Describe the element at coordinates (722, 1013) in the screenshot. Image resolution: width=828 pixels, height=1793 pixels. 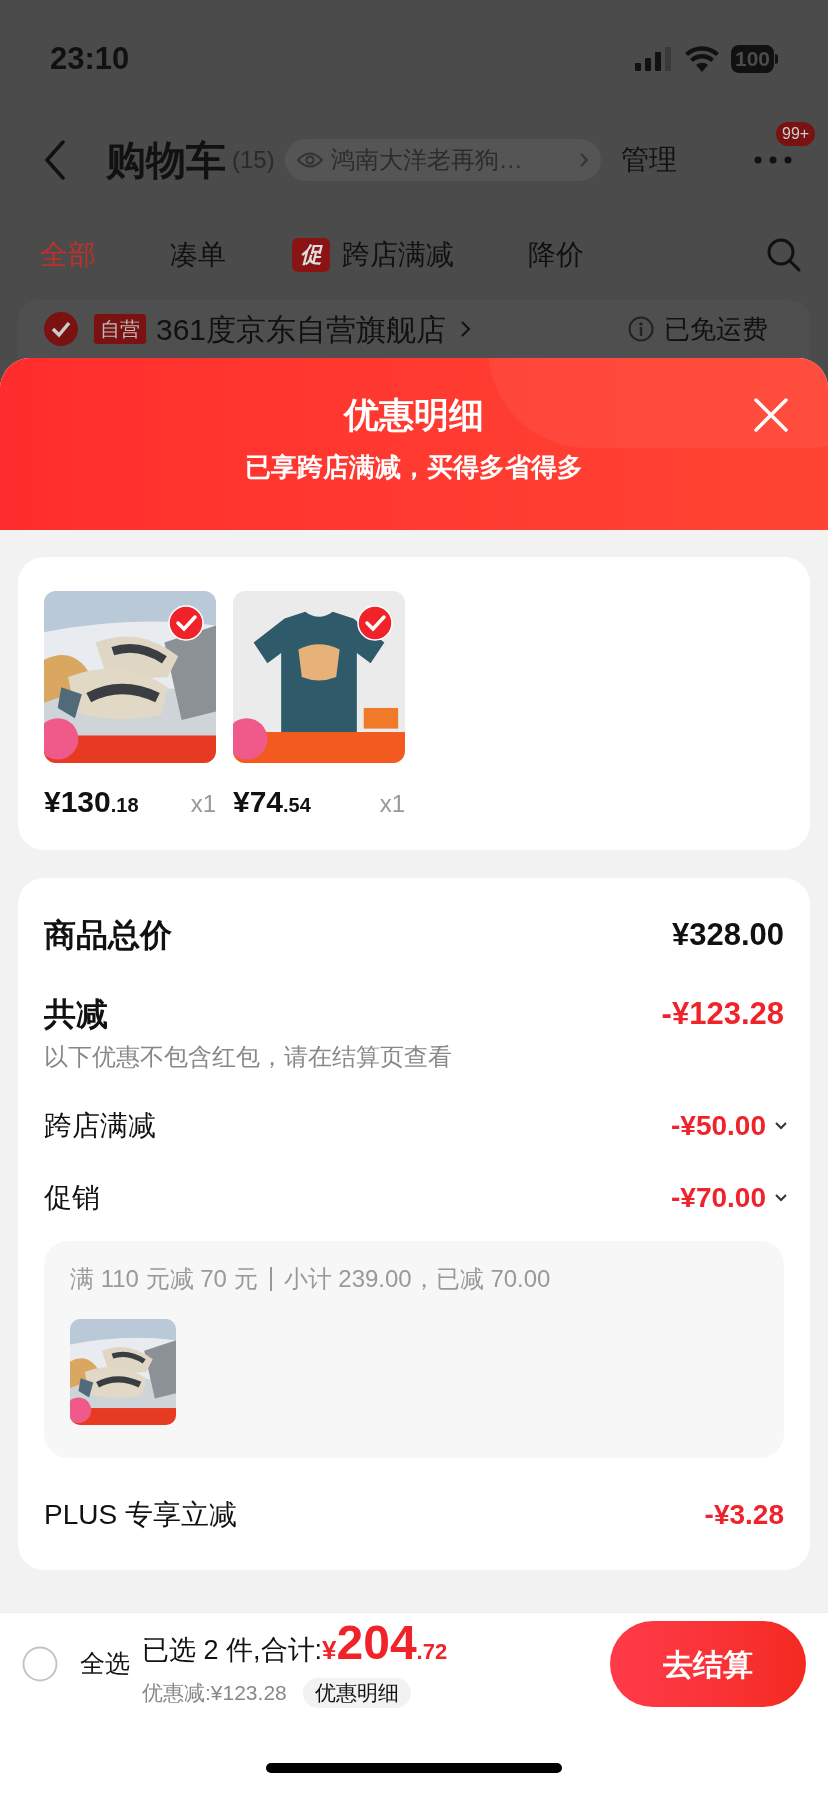
I see `discount-value: -¥123.28` at that location.